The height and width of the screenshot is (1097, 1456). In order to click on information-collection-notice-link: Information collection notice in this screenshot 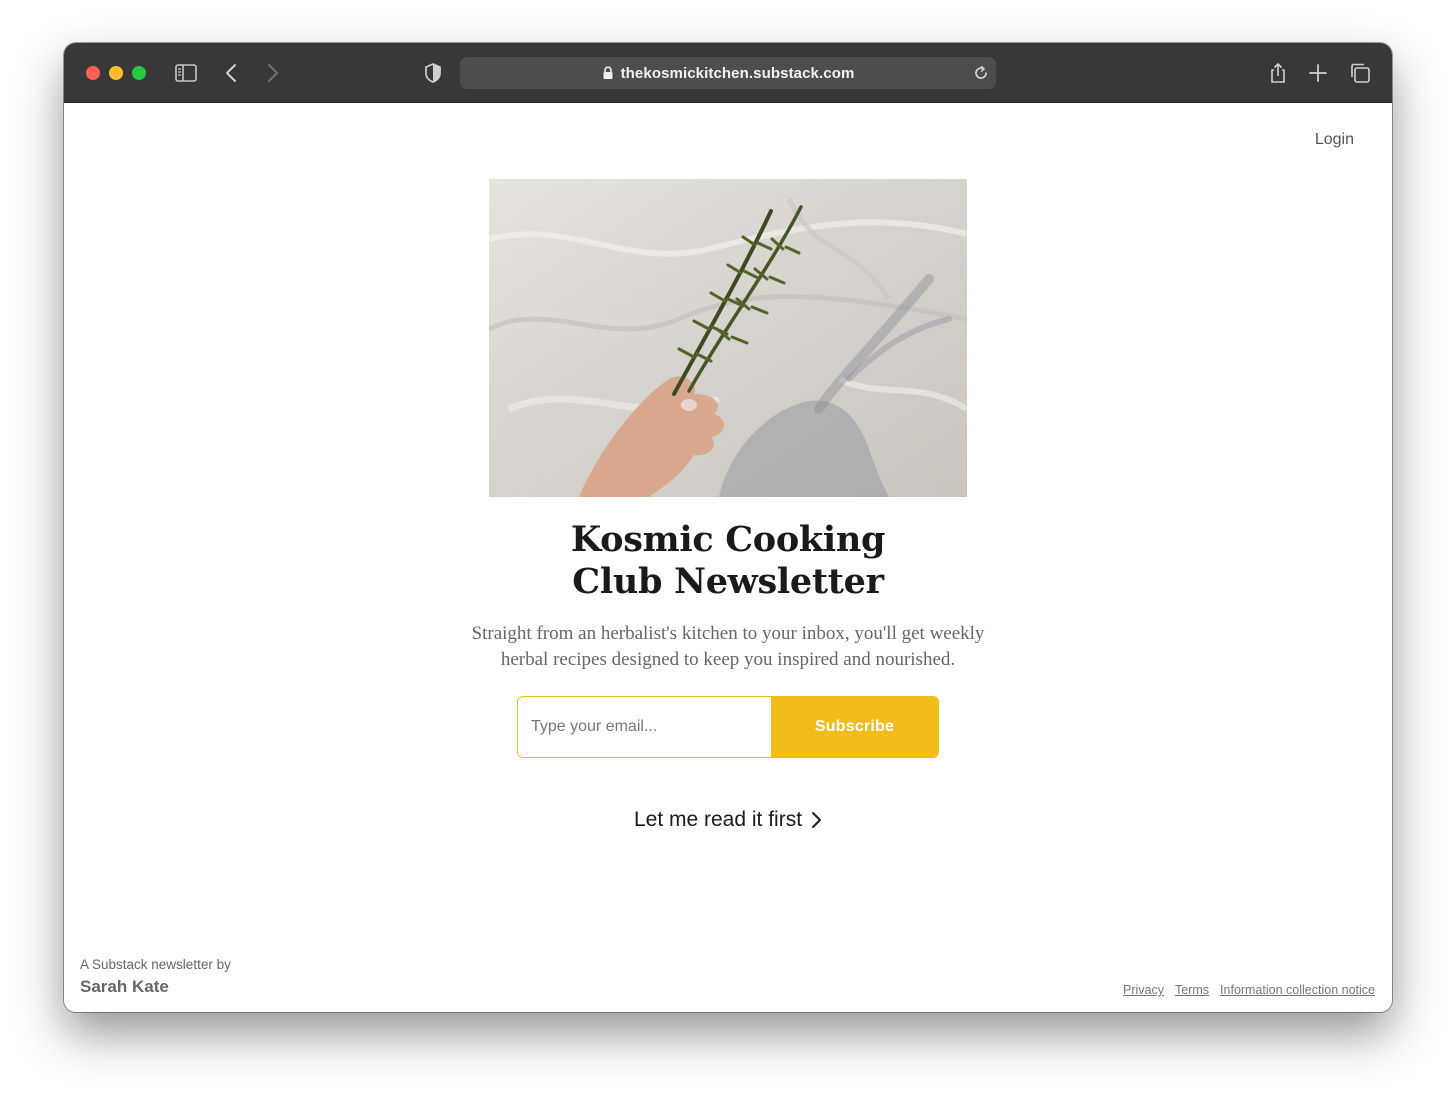, I will do `click(1297, 990)`.